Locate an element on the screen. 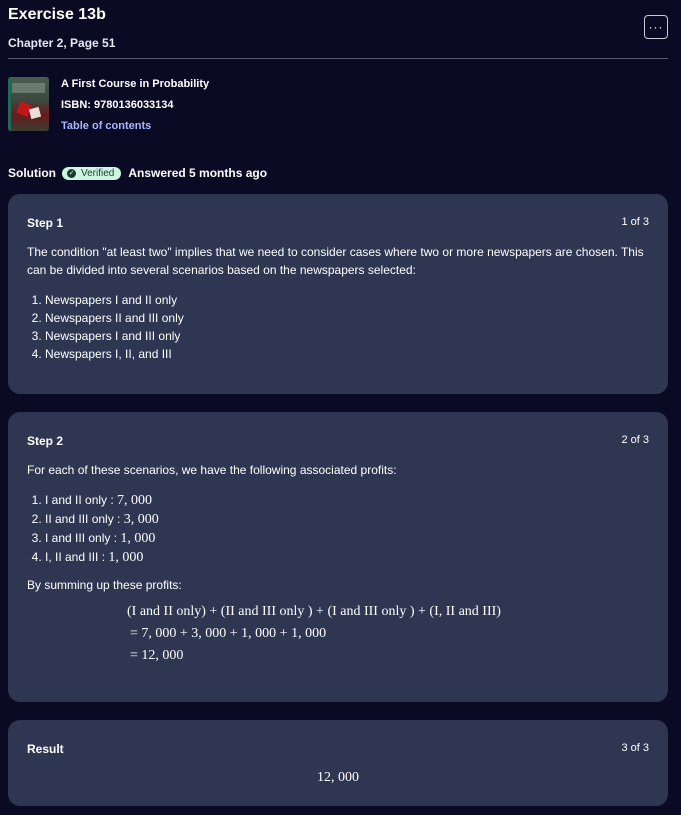 The image size is (681, 815). list-item: Newspapers I and III only is located at coordinates (347, 336).